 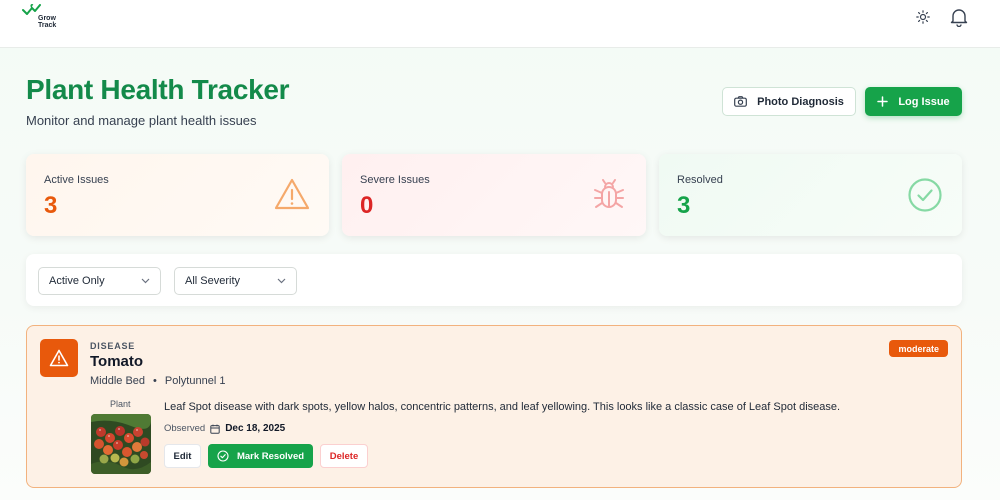 I want to click on sun-icon, so click(x=923, y=17).